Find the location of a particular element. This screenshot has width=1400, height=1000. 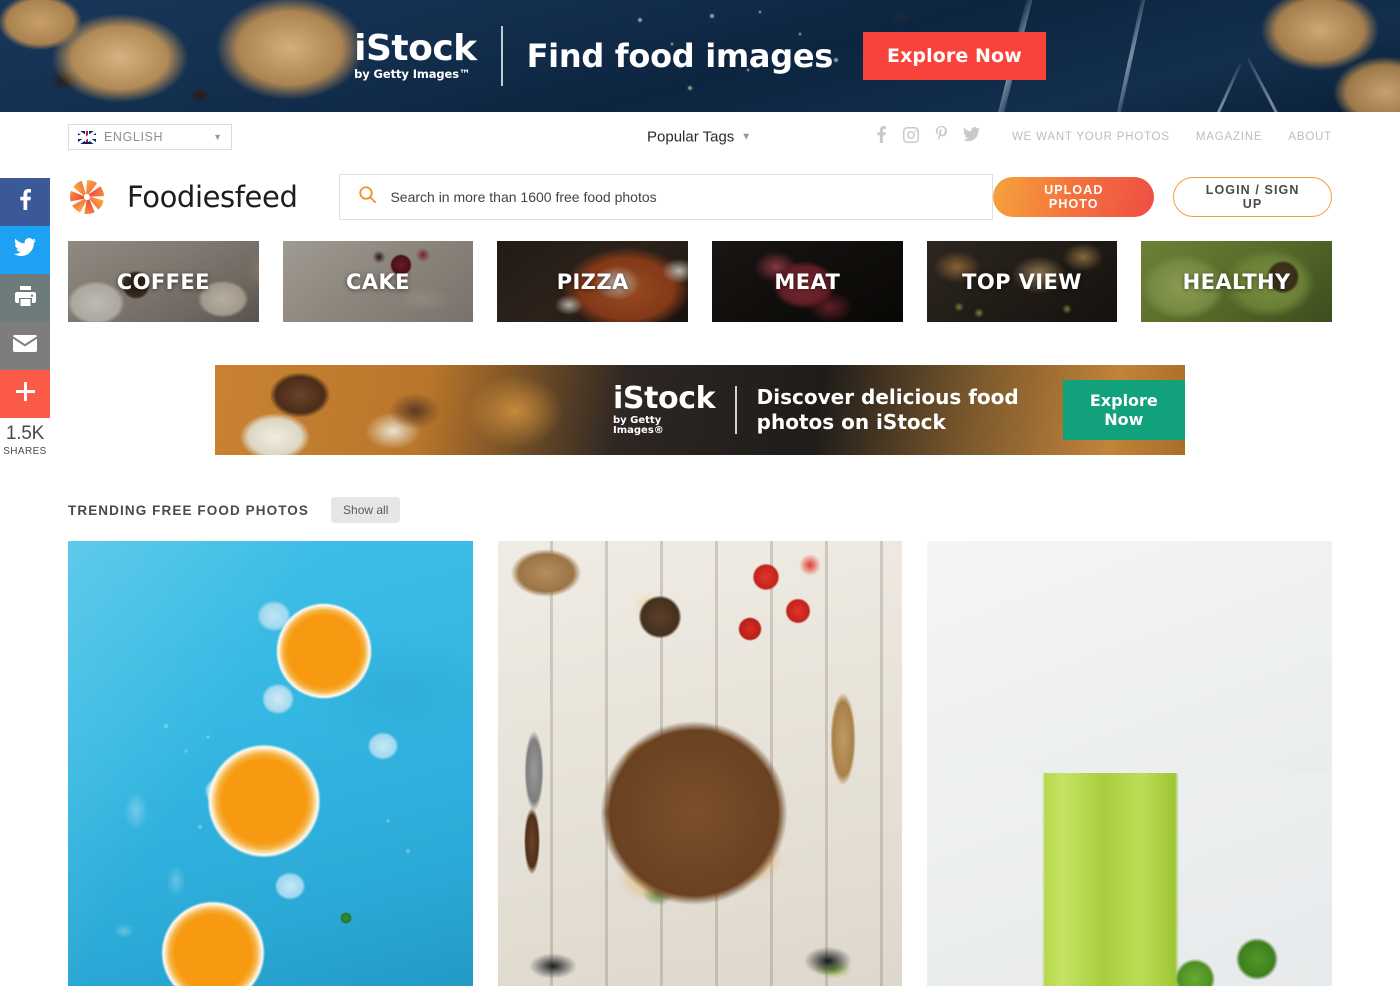

category-label: PIZZA is located at coordinates (592, 281).